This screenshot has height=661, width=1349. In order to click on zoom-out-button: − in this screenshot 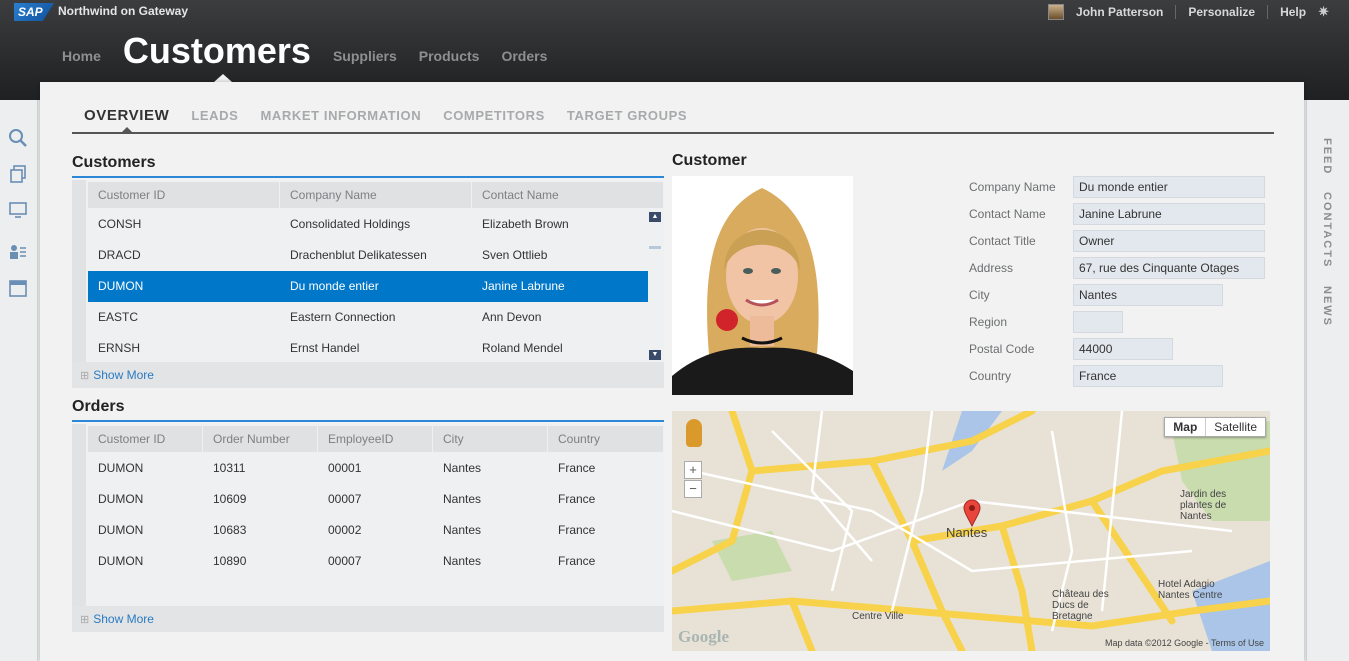, I will do `click(693, 489)`.